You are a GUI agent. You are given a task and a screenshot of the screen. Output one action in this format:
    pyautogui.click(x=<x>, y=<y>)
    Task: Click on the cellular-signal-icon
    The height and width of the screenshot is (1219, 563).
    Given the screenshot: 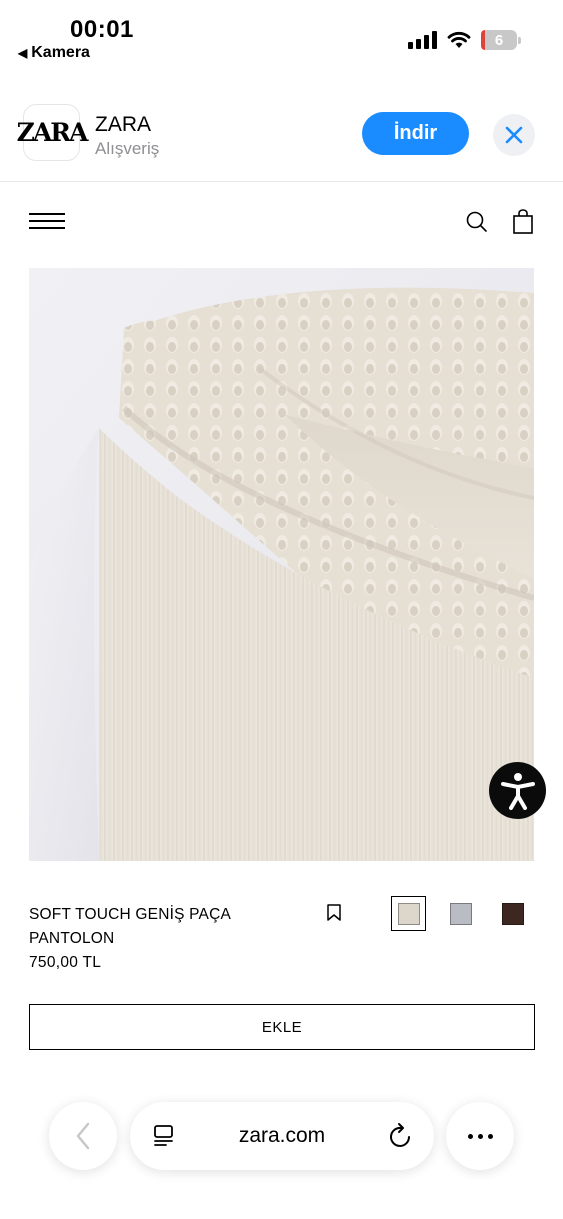 What is the action you would take?
    pyautogui.click(x=422, y=40)
    